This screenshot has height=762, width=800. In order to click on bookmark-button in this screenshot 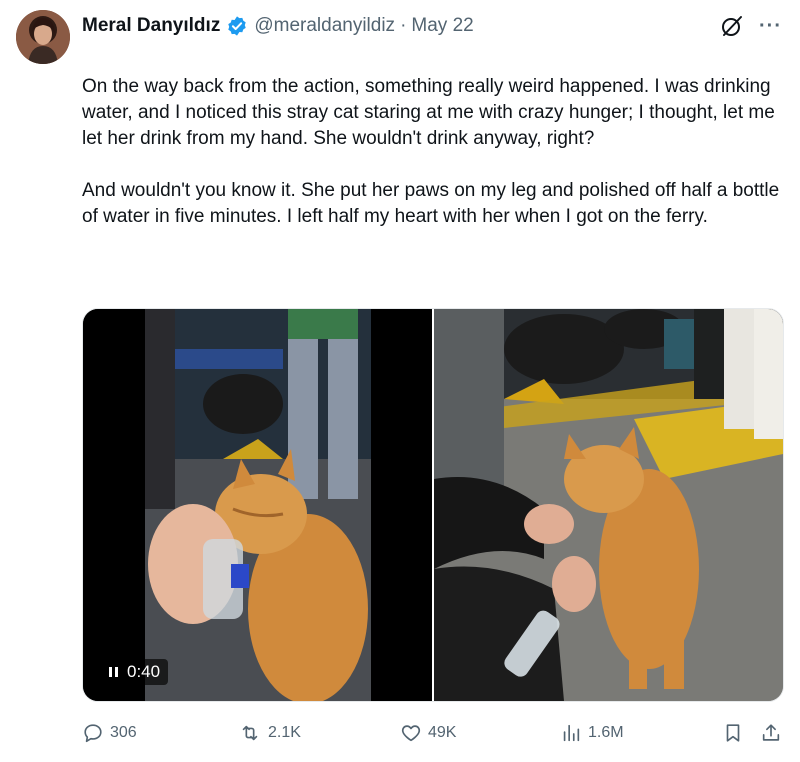, I will do `click(733, 733)`.